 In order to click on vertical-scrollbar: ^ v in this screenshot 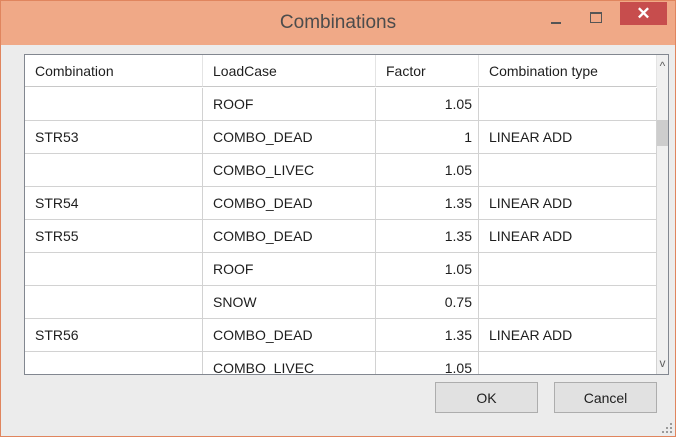, I will do `click(662, 214)`.